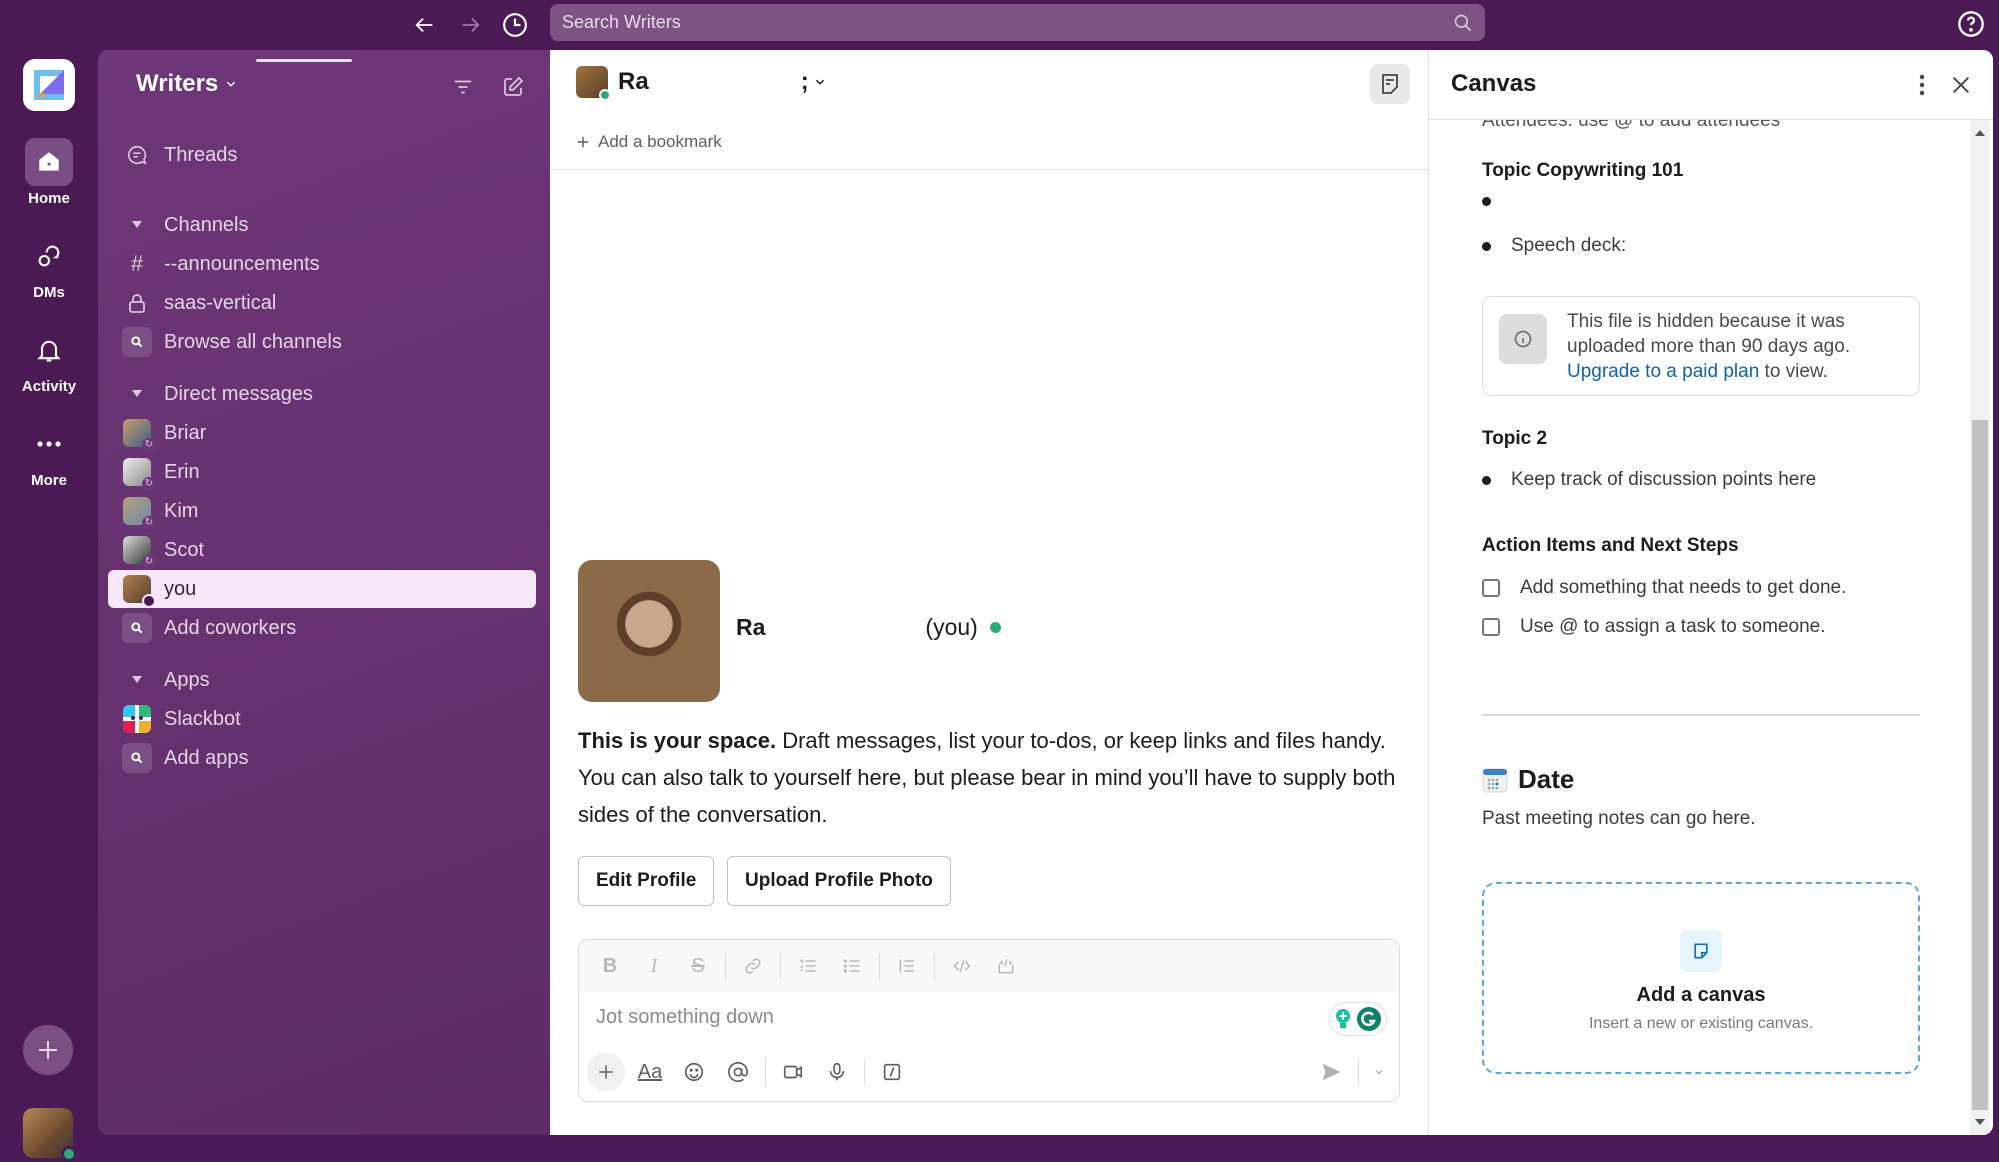 This screenshot has width=1999, height=1162. I want to click on blockquote-icon, so click(906, 966).